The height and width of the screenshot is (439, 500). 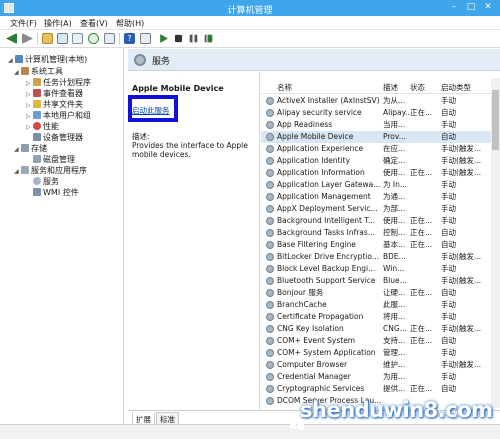 I want to click on service-row: Application Management 为通... 手动, so click(x=380, y=197).